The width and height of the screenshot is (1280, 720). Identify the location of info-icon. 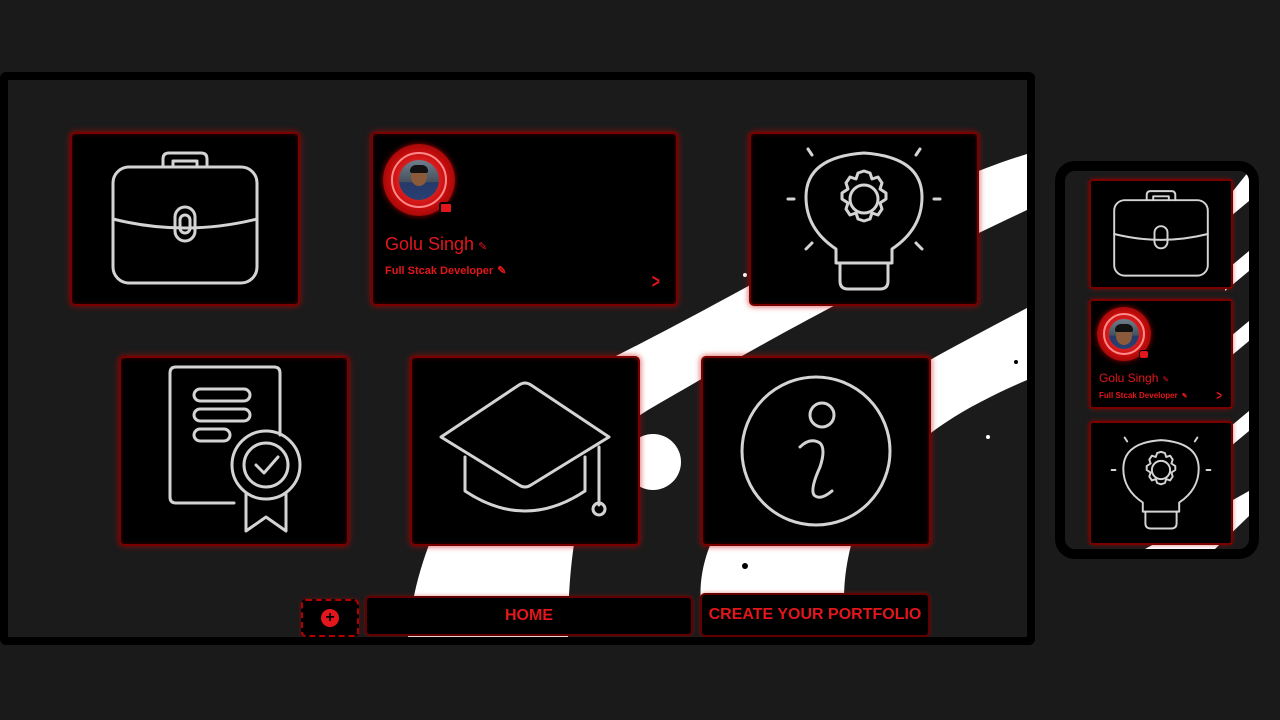
(816, 451).